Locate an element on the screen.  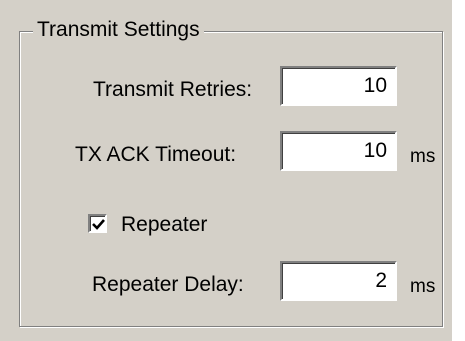
checkmark-icon is located at coordinates (98, 224).